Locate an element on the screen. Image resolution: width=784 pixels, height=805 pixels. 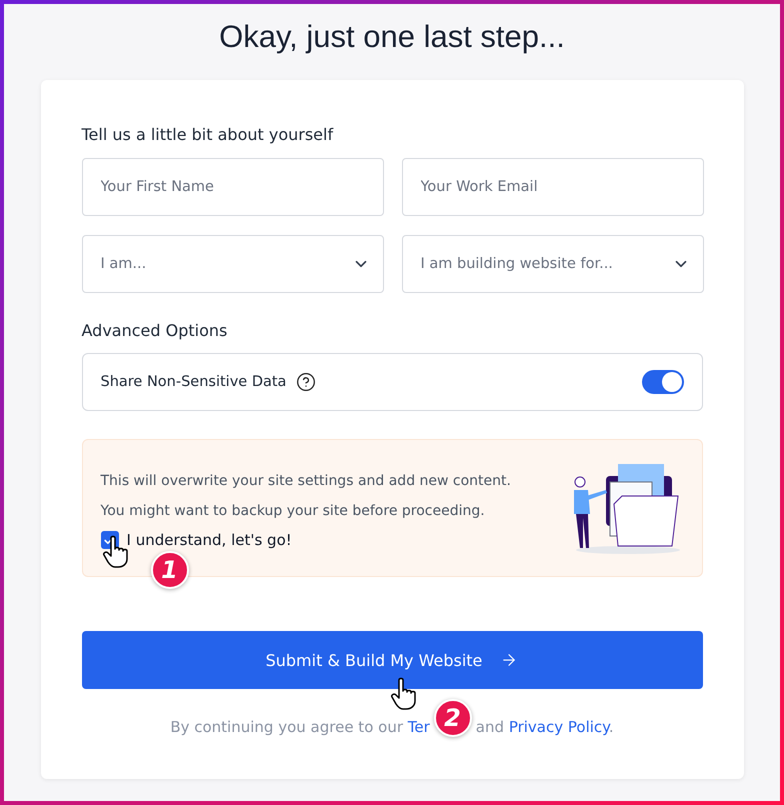
notice-text: You might want to backup your site before proceeding. is located at coordinates (293, 511).